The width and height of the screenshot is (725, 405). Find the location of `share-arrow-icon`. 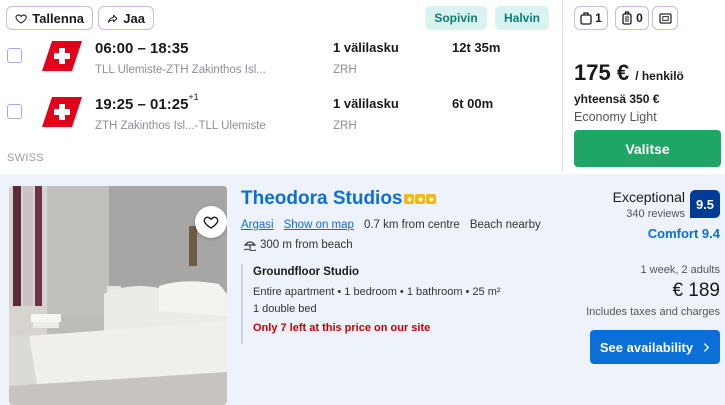

share-arrow-icon is located at coordinates (112, 18).